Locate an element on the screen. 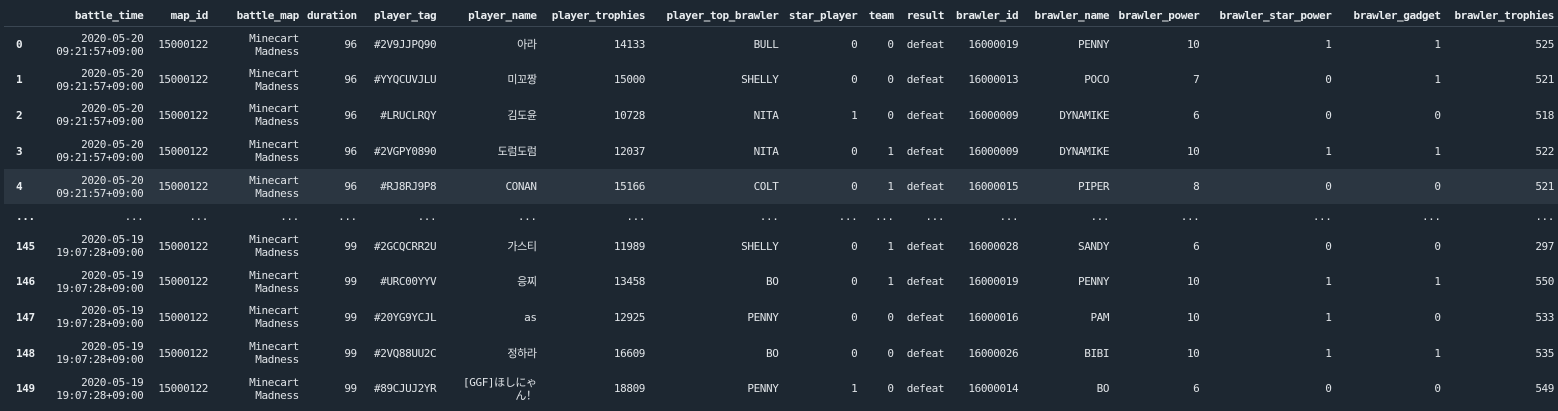 Image resolution: width=1558 pixels, height=411 pixels. cell-player-trophies: 12037 is located at coordinates (629, 151).